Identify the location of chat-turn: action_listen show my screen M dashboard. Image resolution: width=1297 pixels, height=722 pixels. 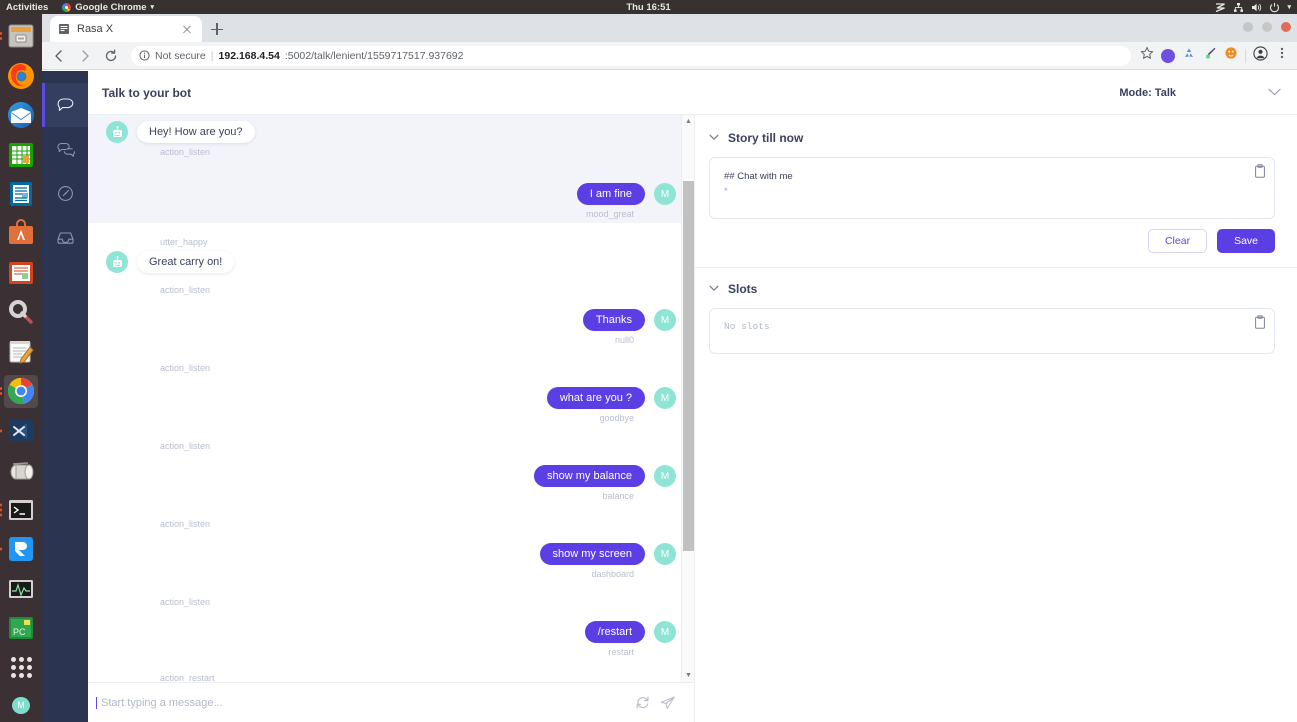
(391, 544).